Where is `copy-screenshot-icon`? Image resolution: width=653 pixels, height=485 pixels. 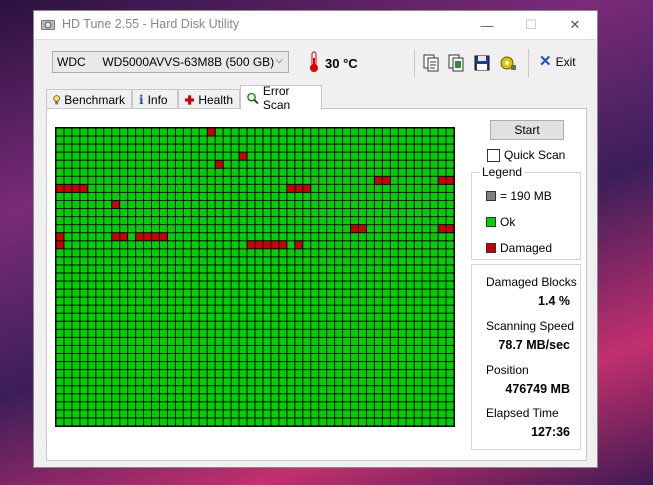 copy-screenshot-icon is located at coordinates (456, 63).